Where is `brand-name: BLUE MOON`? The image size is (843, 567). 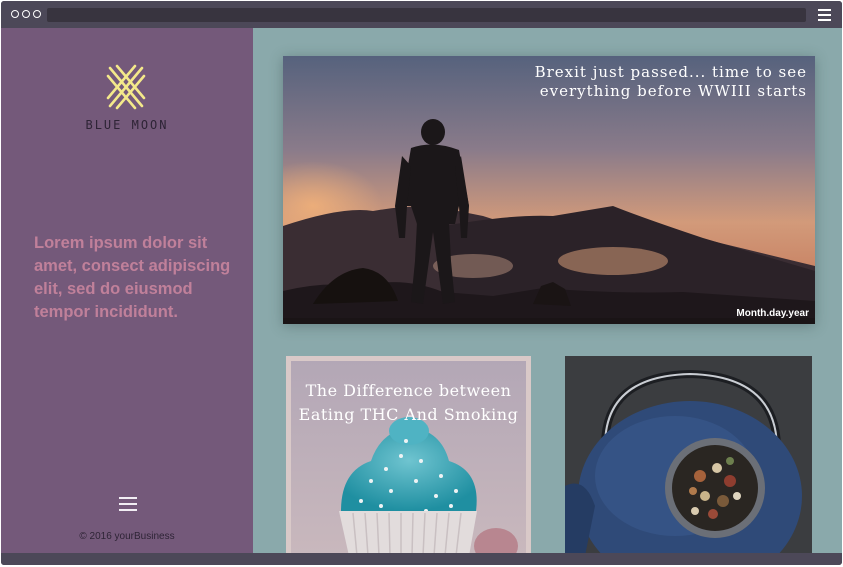 brand-name: BLUE MOON is located at coordinates (127, 125).